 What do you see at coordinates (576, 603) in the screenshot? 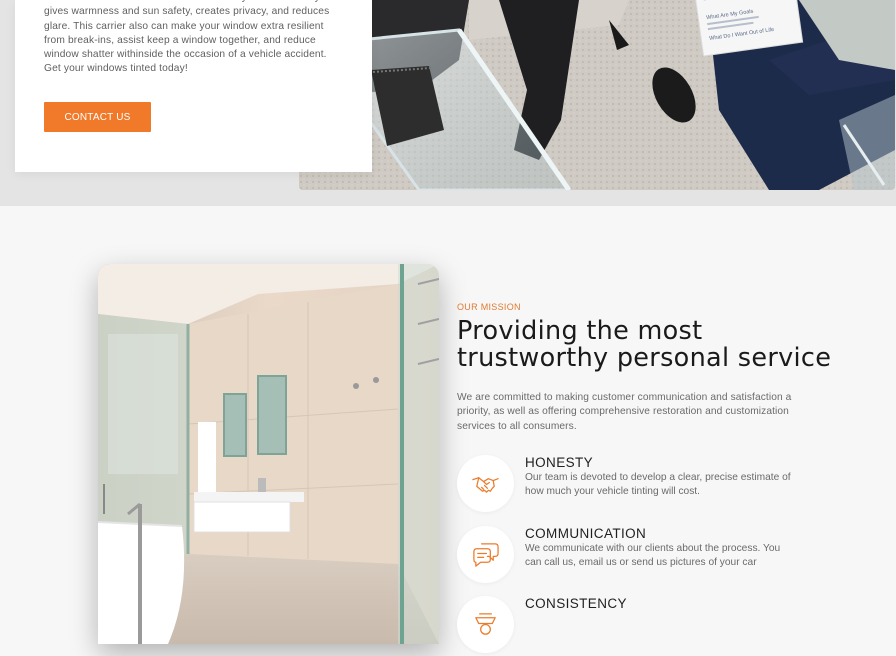
I see `feature-title: CONSISTENCY` at bounding box center [576, 603].